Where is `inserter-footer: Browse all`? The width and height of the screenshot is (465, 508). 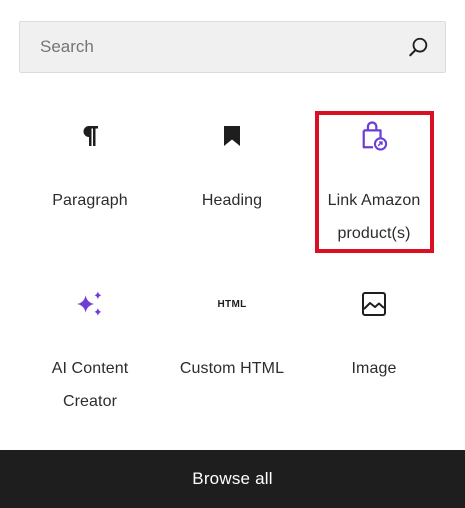
inserter-footer: Browse all is located at coordinates (232, 479).